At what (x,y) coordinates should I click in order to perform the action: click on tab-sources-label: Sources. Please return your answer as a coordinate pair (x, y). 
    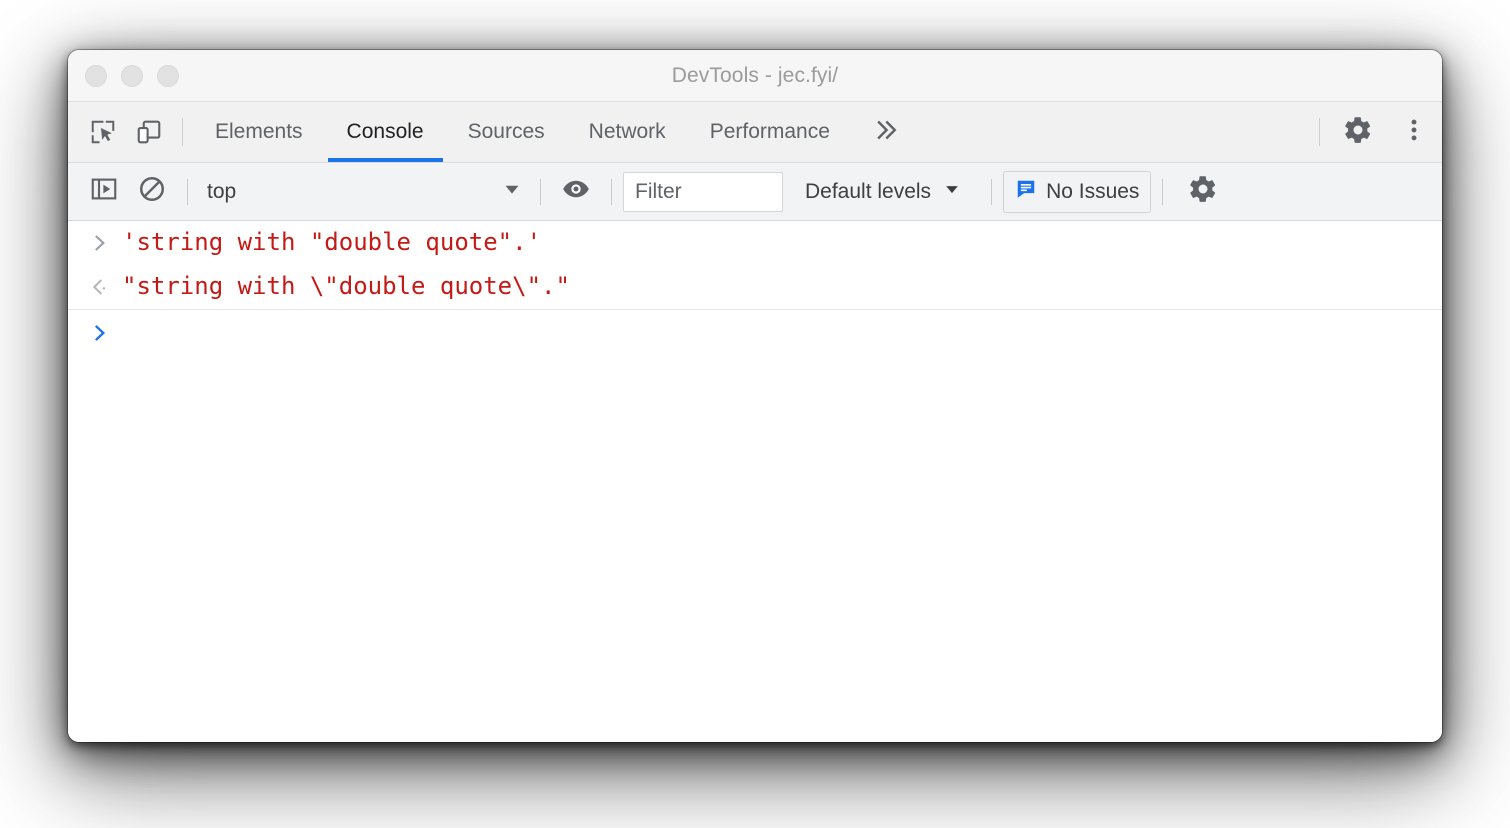
    Looking at the image, I should click on (506, 131).